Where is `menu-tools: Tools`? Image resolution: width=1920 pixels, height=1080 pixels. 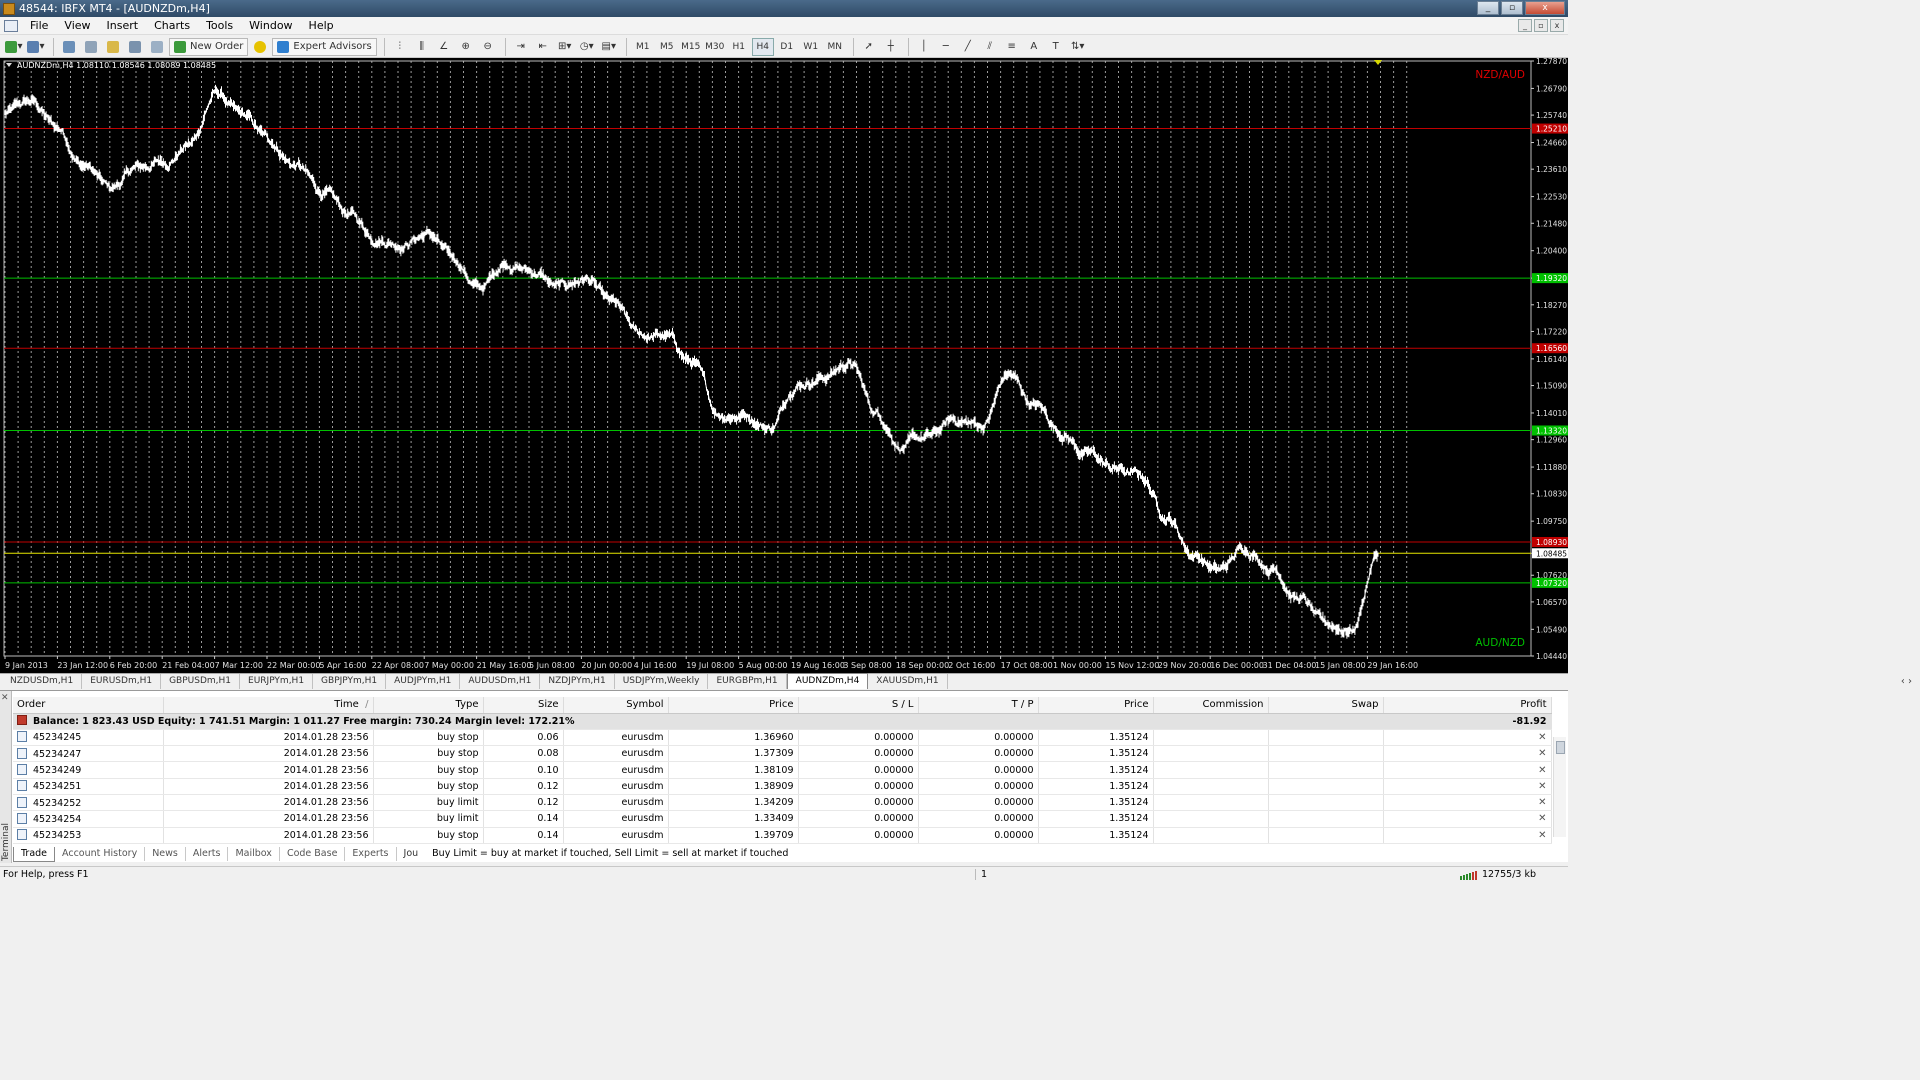
menu-tools: Tools is located at coordinates (219, 26).